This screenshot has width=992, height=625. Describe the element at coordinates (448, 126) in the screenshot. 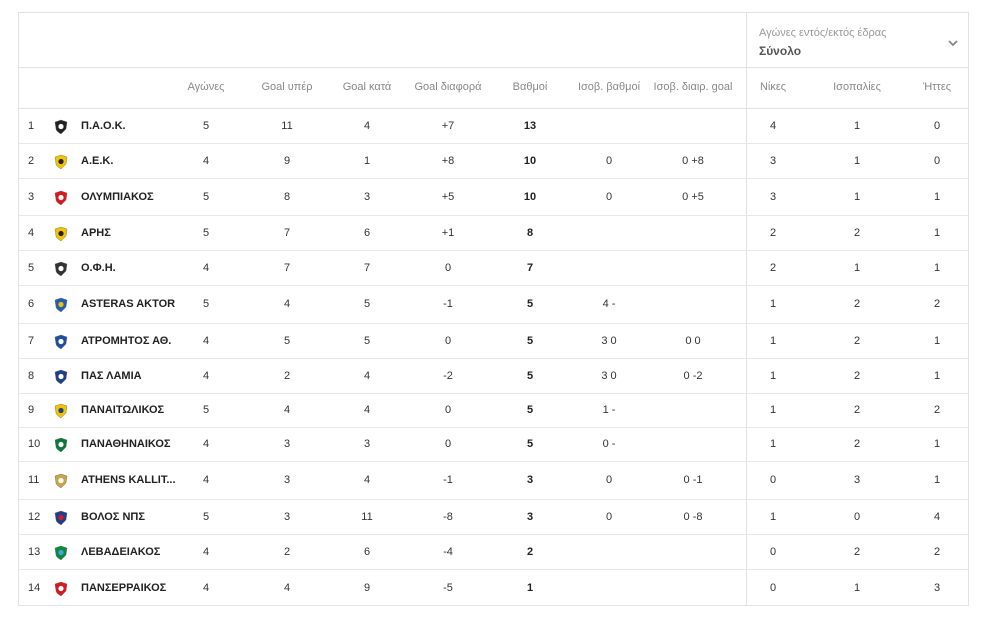

I see `cell-gd: +7` at that location.